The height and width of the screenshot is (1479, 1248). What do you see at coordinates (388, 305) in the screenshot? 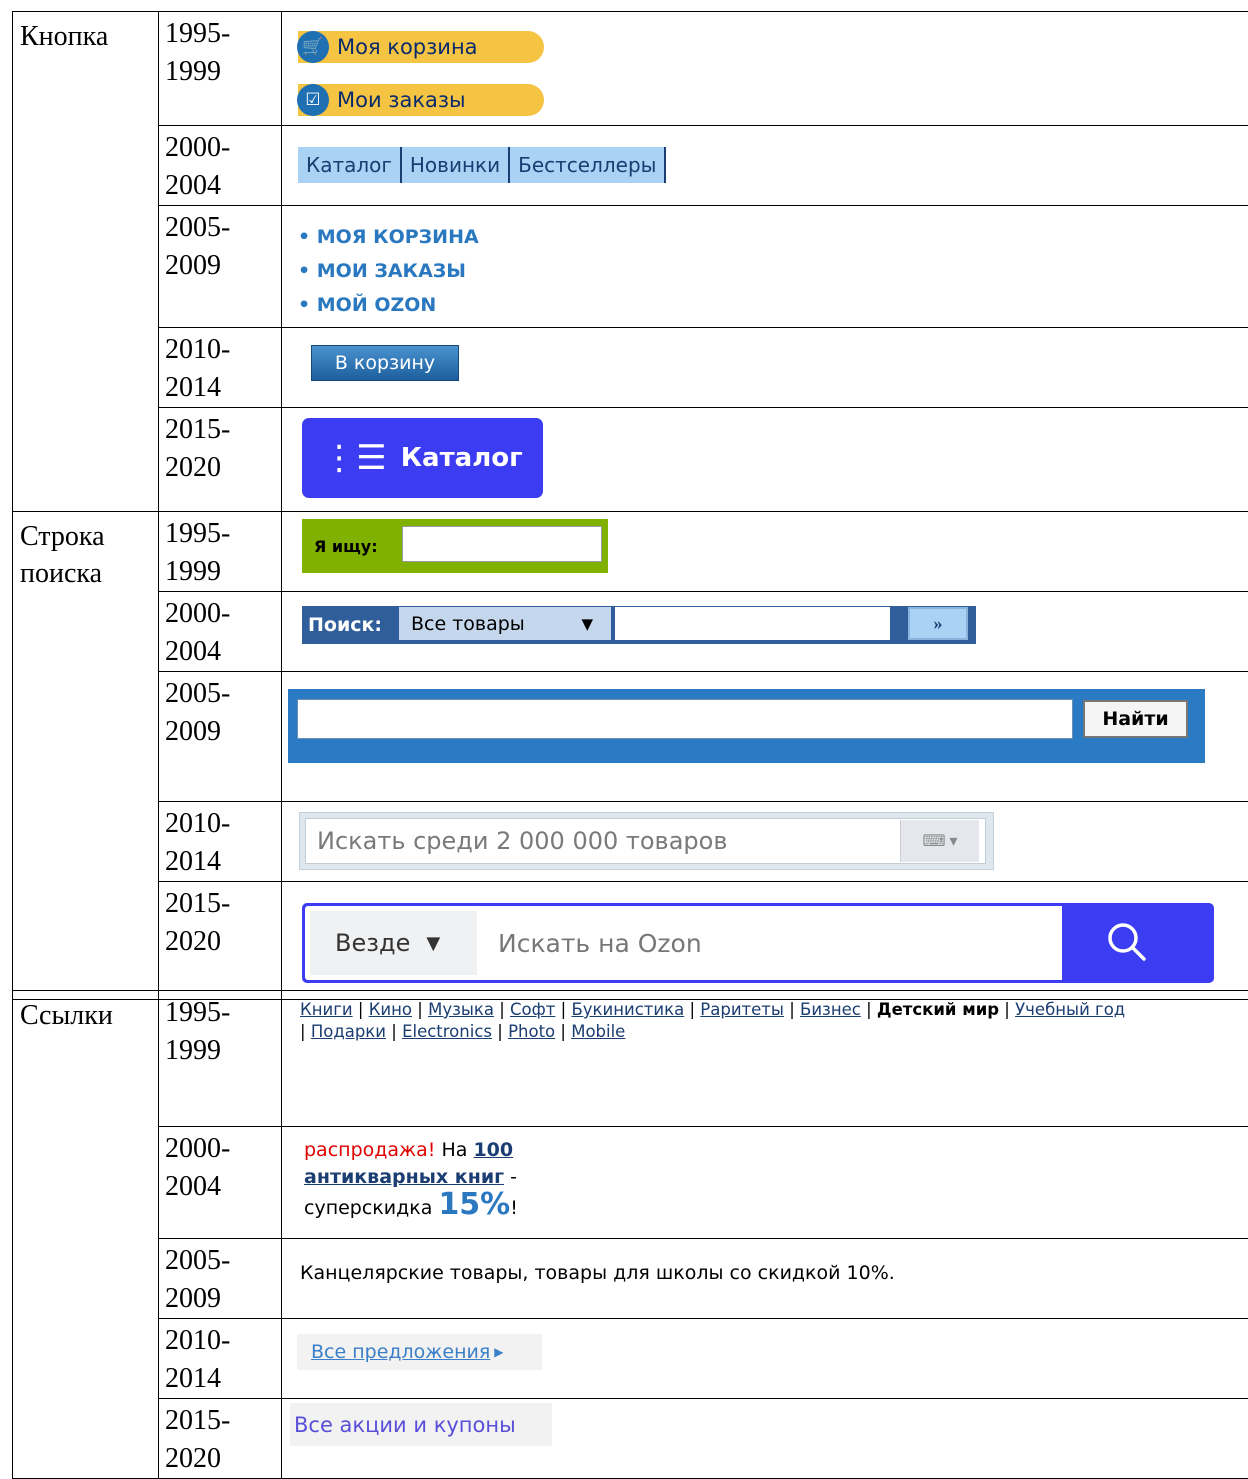
I see `link-my-ozon: МОЙ OZON` at bounding box center [388, 305].